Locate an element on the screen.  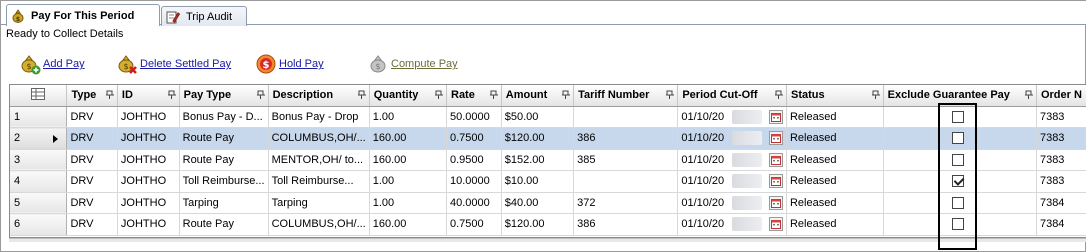
column-header-id: ID is located at coordinates (148, 96).